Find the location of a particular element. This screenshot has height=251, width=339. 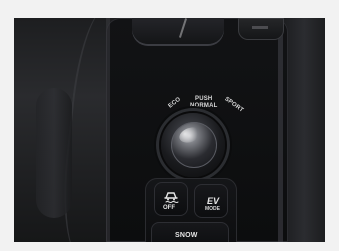

traction-control-icon is located at coordinates (171, 198).